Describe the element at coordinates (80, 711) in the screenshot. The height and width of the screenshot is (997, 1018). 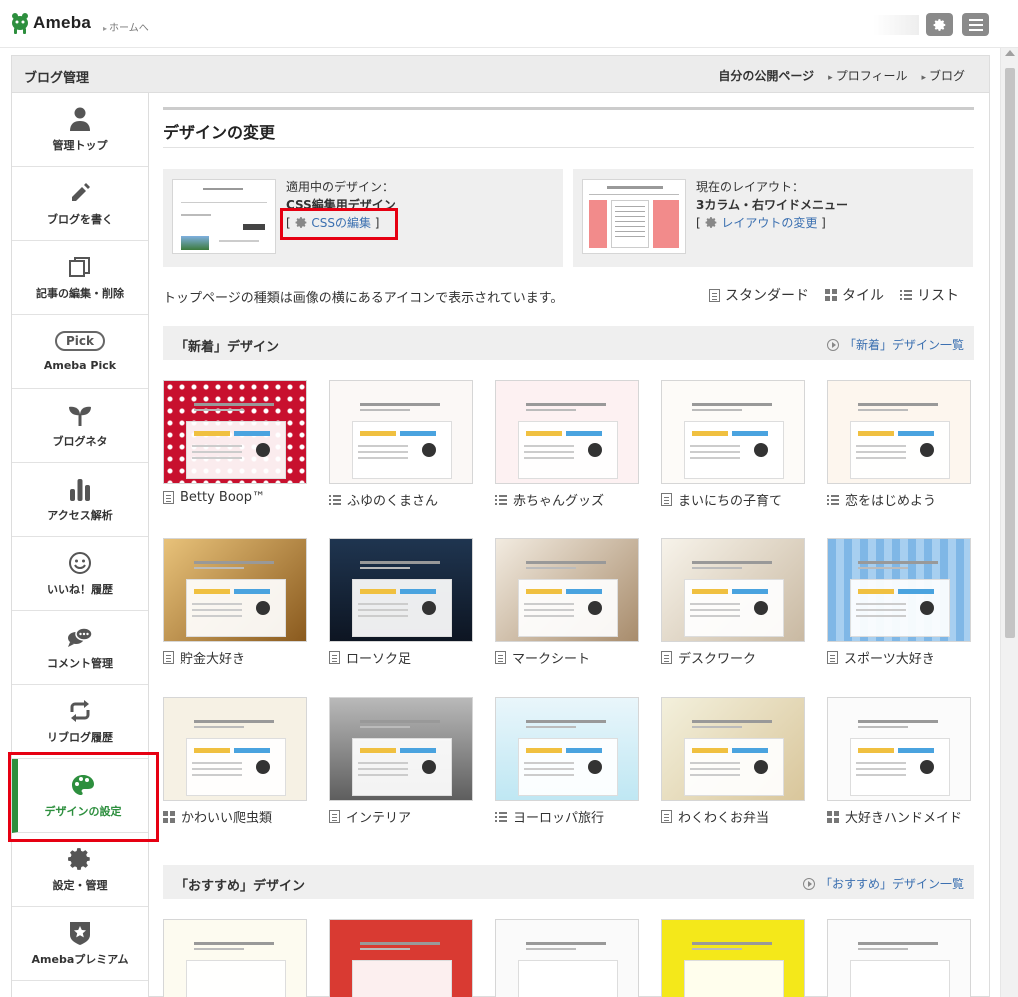
I see `reblog-icon` at that location.